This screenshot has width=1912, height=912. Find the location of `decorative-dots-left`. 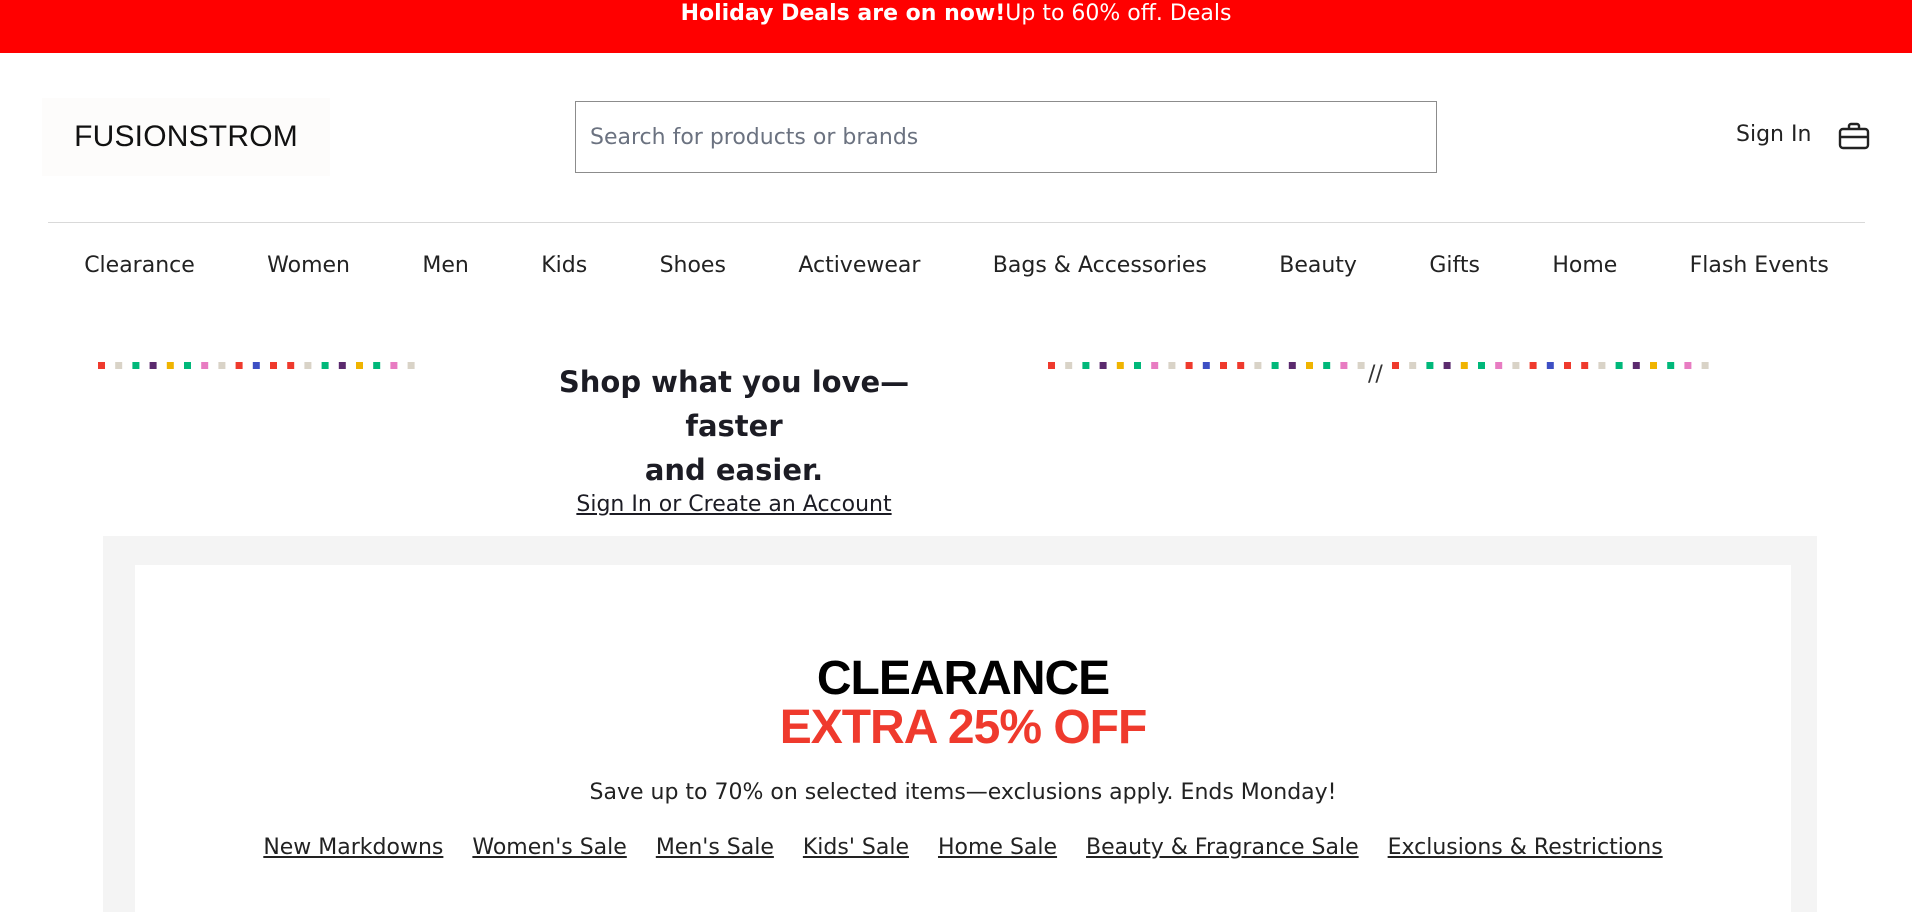

decorative-dots-left is located at coordinates (260, 366).